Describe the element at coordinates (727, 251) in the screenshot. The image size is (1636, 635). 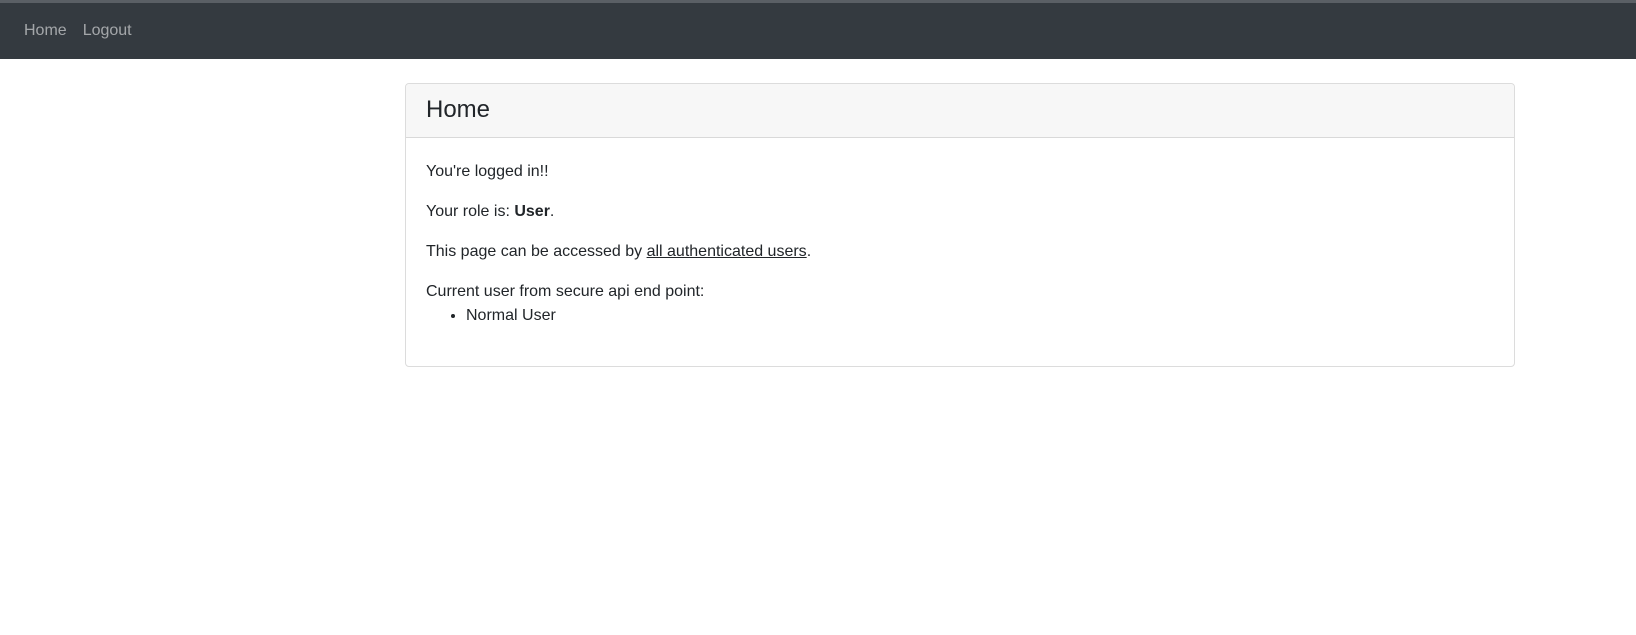
I see `all-authenticated-users-link: all authenticated users` at that location.